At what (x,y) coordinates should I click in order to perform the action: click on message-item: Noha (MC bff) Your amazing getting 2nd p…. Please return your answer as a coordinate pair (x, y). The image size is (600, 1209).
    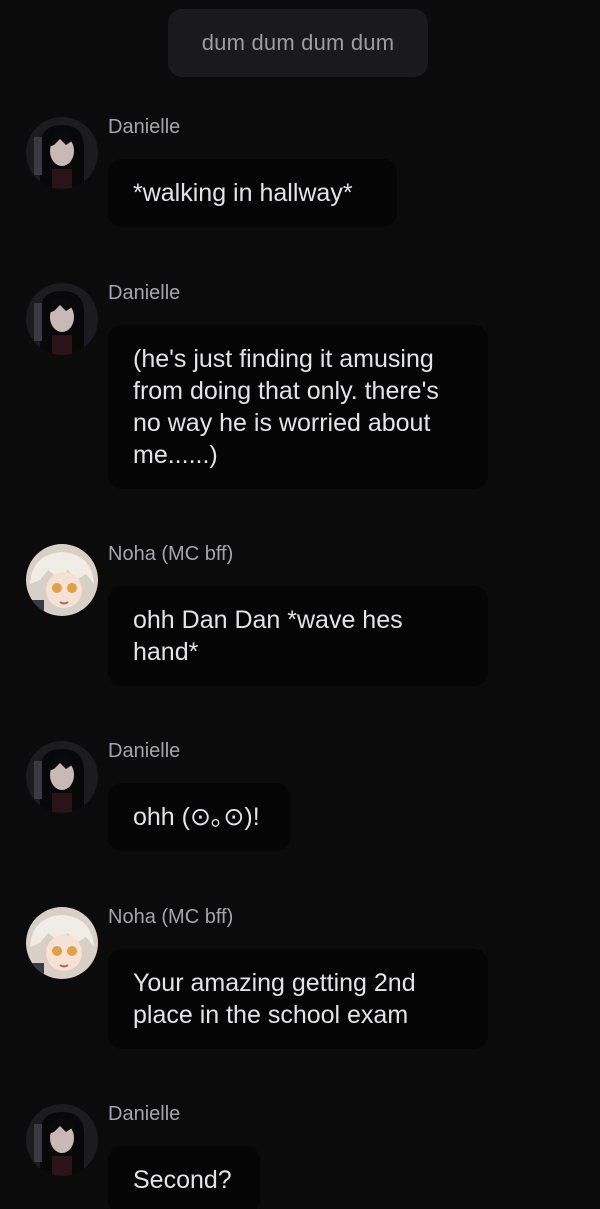
    Looking at the image, I should click on (300, 977).